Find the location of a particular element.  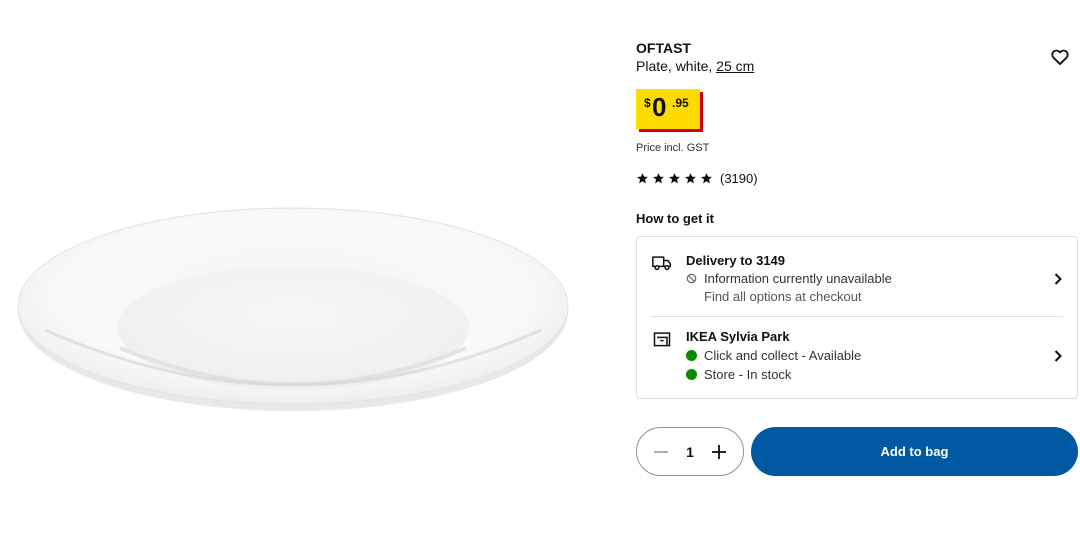

store-icon is located at coordinates (662, 339).